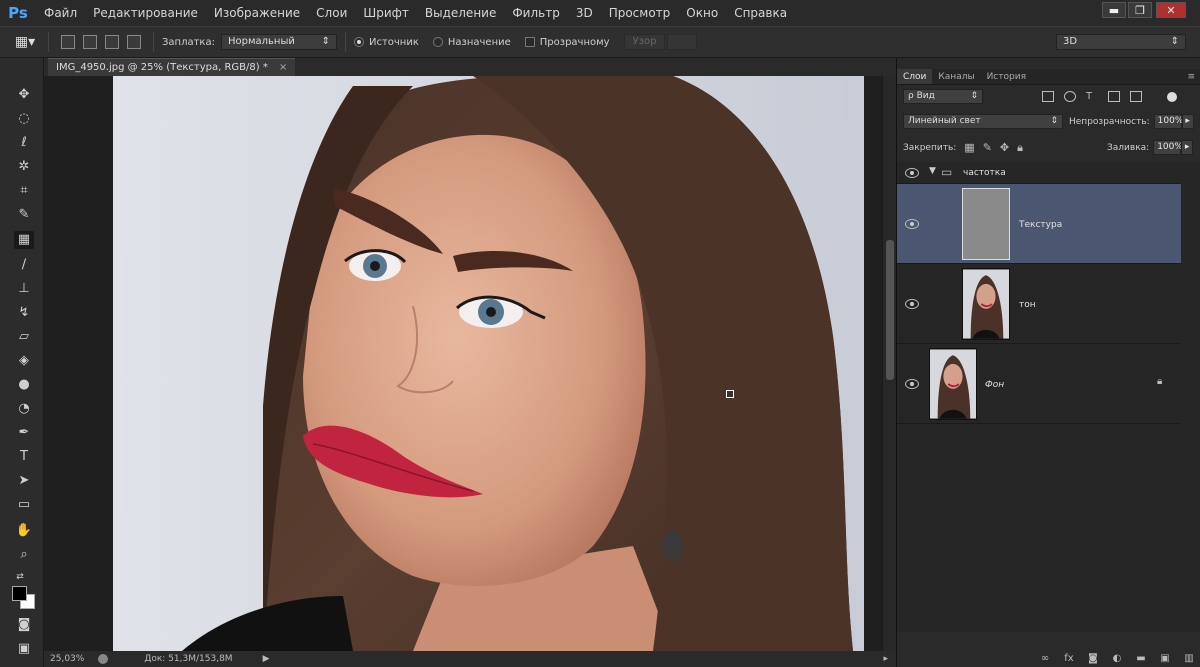 The height and width of the screenshot is (667, 1200). I want to click on adjustment-icon: ◐, so click(1117, 659).